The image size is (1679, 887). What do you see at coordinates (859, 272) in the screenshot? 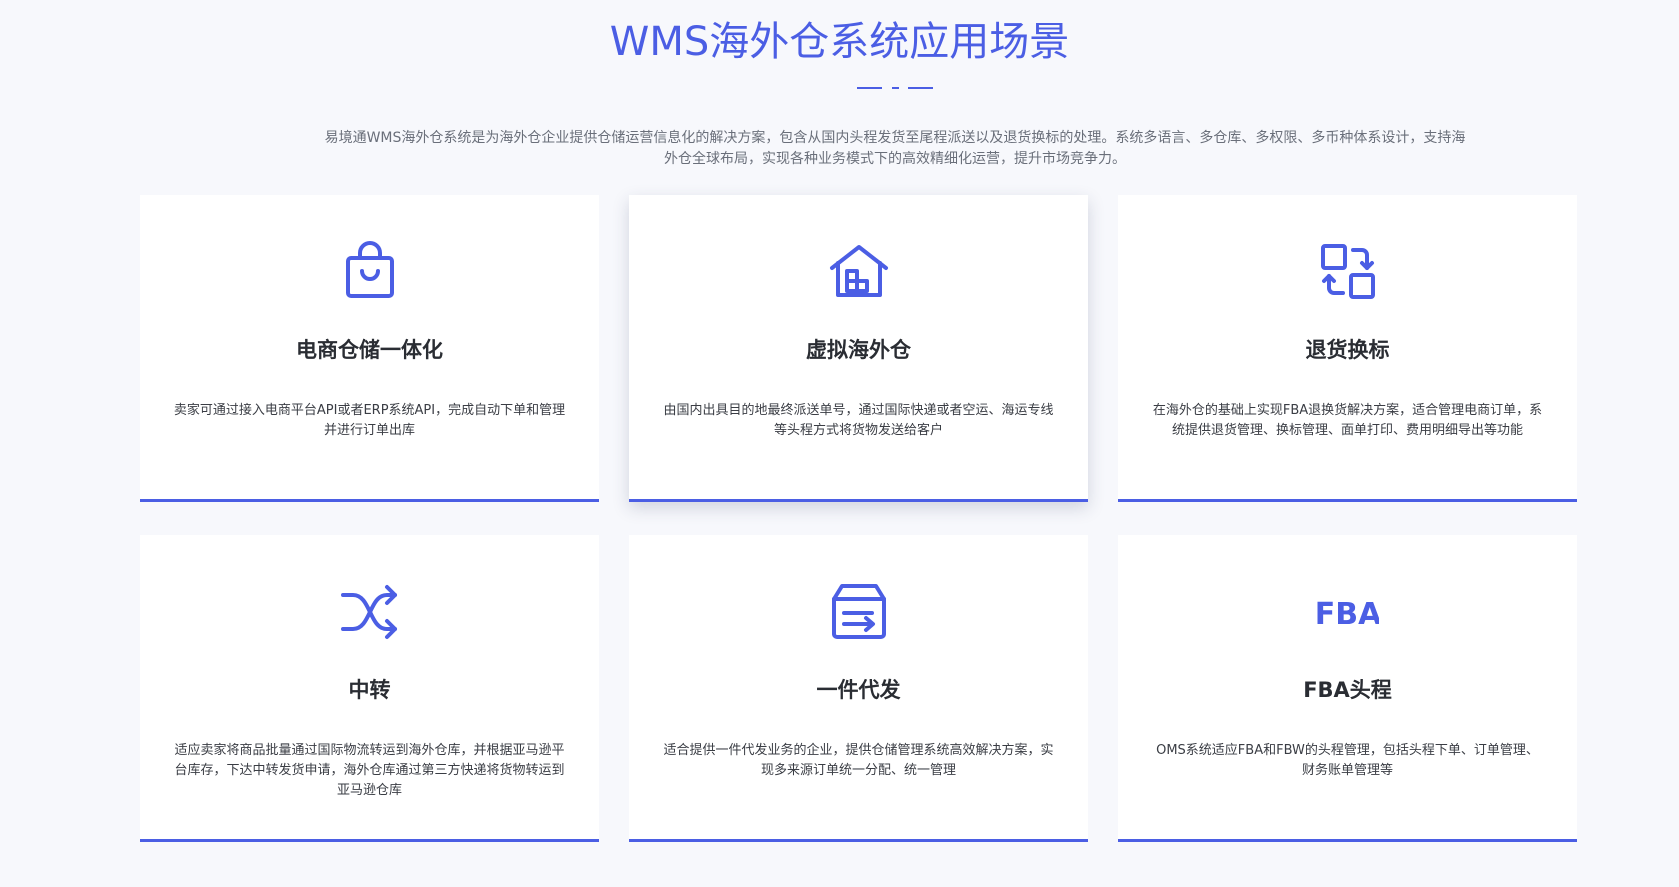
I see `warehouse-home-icon` at bounding box center [859, 272].